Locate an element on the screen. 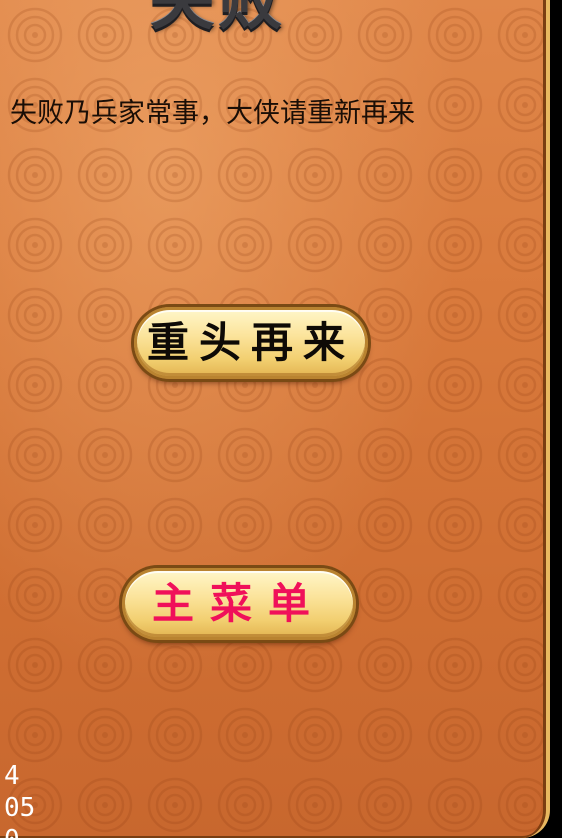  main-menu-button: 主菜单 is located at coordinates (239, 604).